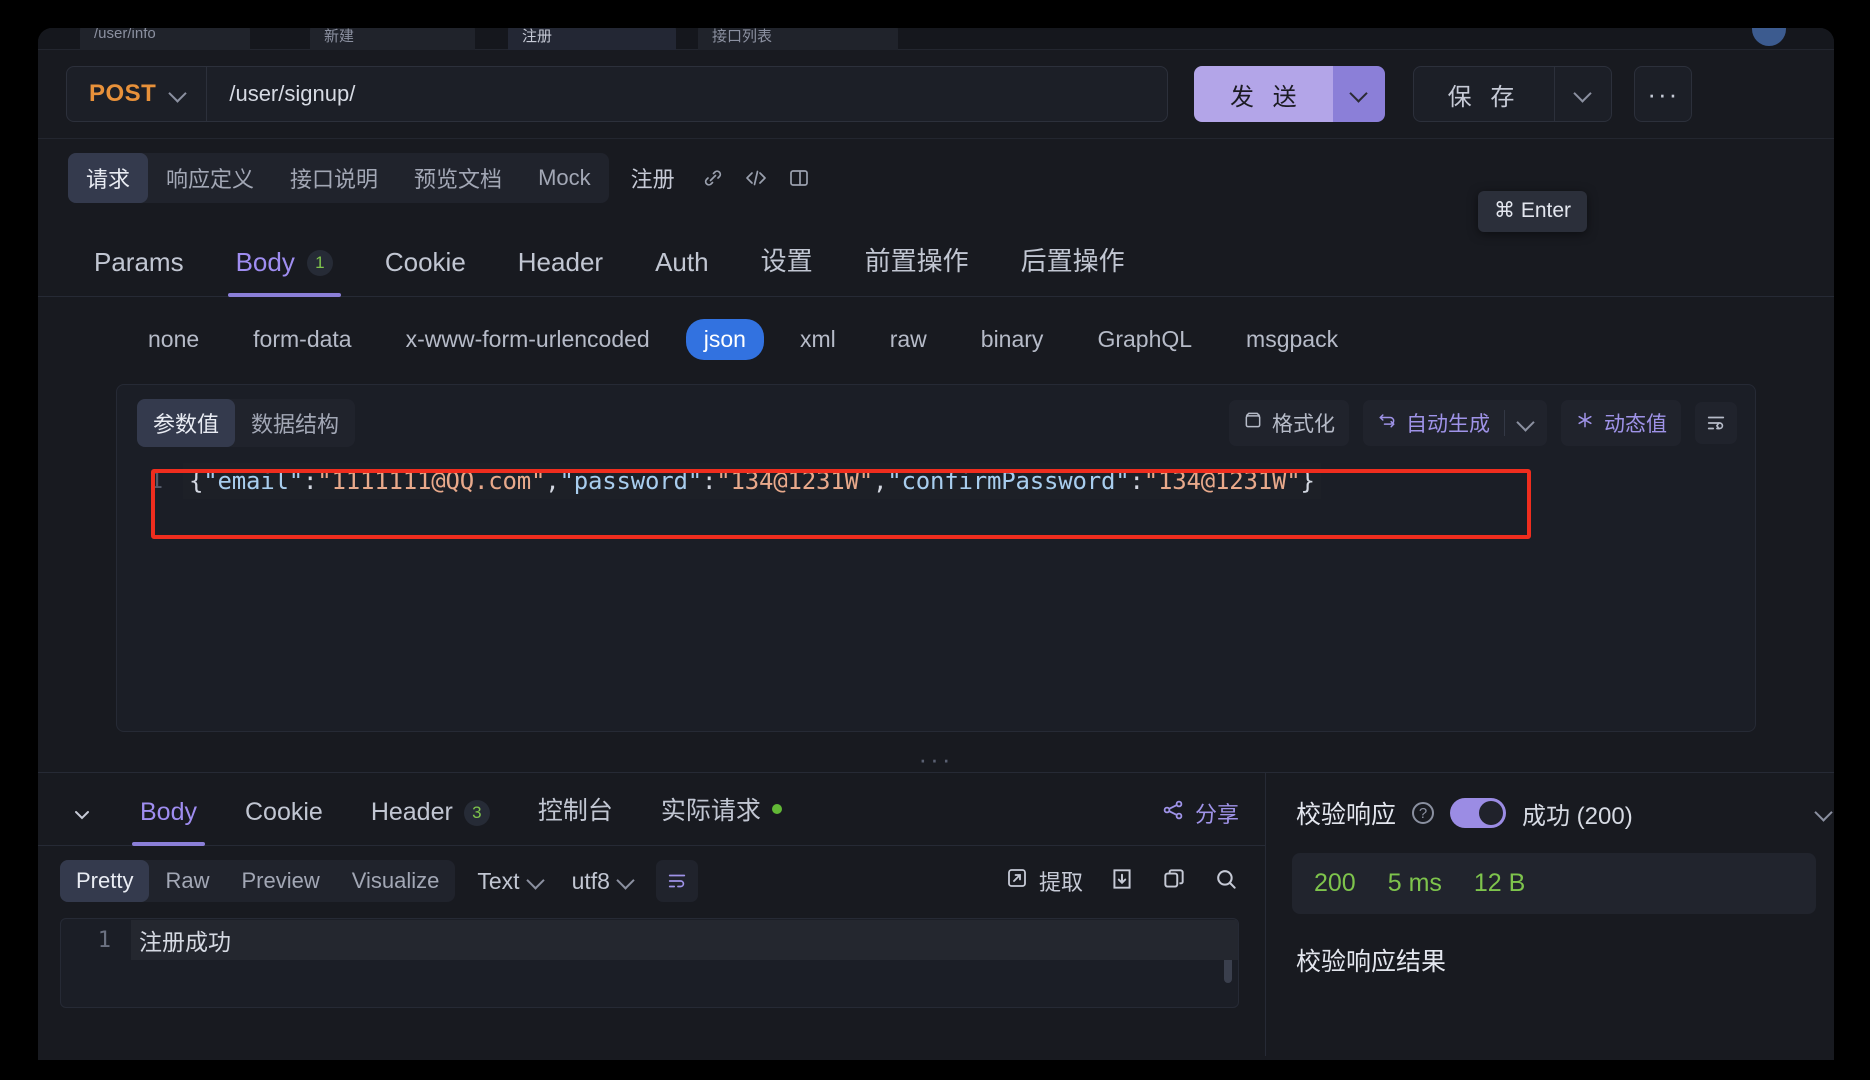  What do you see at coordinates (1292, 339) in the screenshot?
I see `body-type-msgpack: msgpack` at bounding box center [1292, 339].